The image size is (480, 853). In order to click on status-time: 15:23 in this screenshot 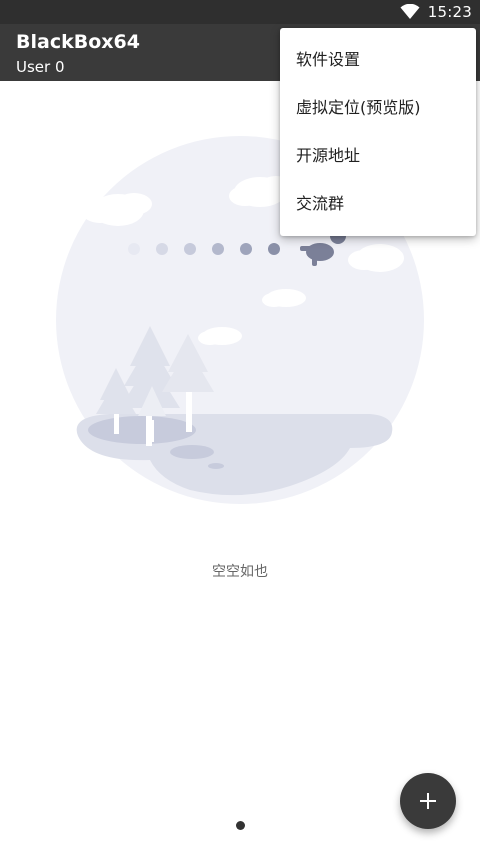, I will do `click(449, 12)`.